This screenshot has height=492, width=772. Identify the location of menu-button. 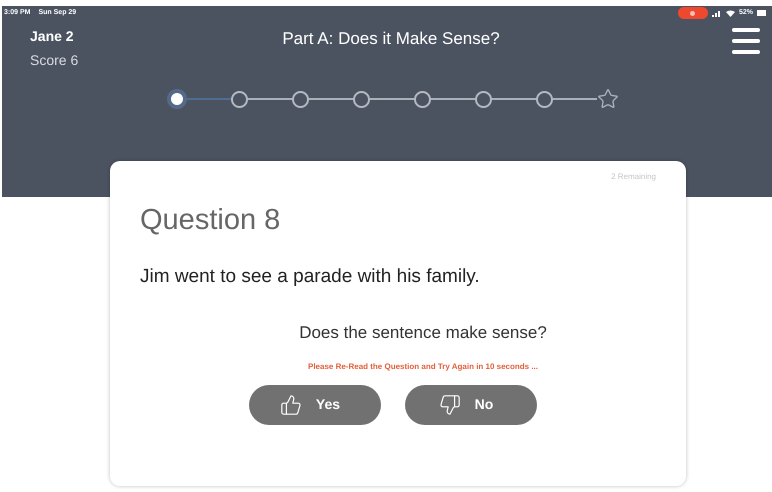
(746, 41).